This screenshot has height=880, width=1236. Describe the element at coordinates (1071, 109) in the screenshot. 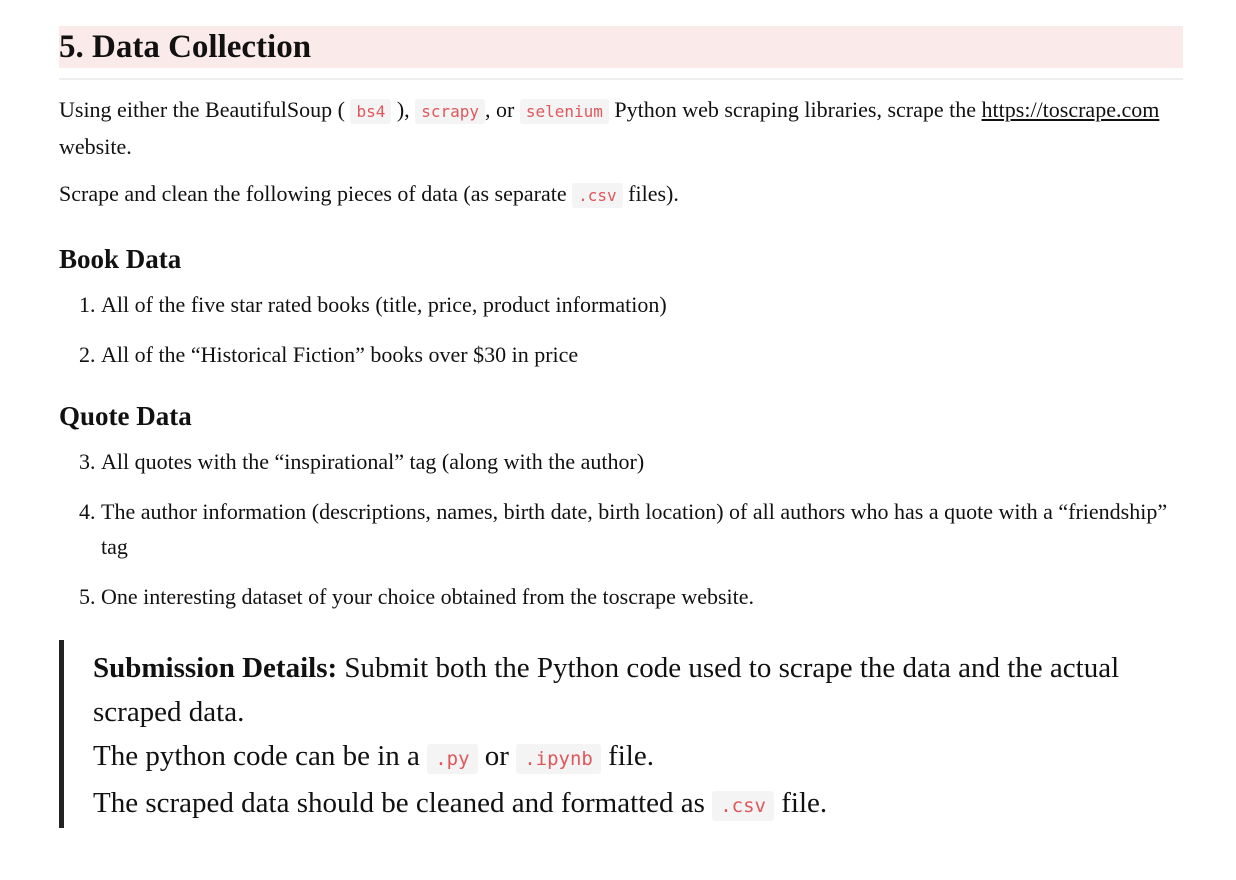

I see `toscrape-link: https://toscrape.com` at that location.